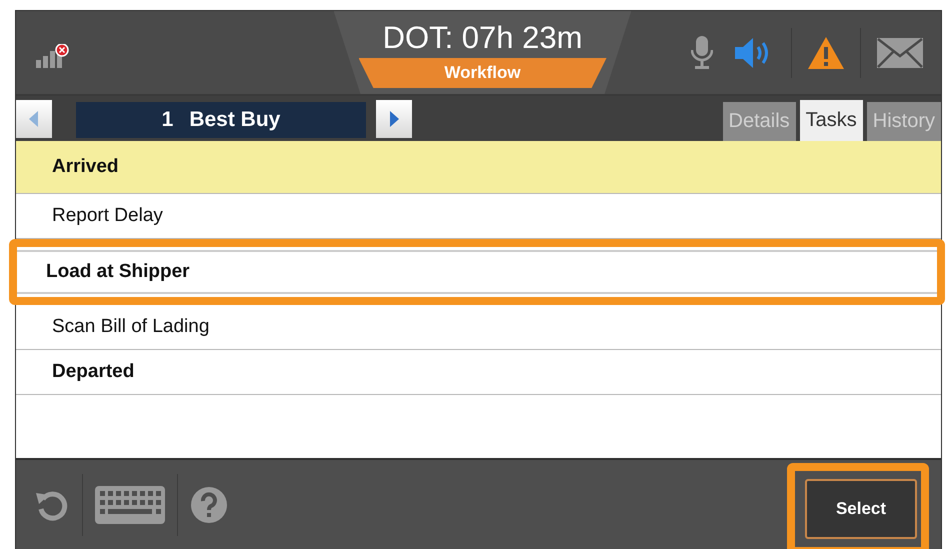 This screenshot has height=549, width=947. What do you see at coordinates (482, 38) in the screenshot?
I see `timer-text: DOT: 07h 23m` at bounding box center [482, 38].